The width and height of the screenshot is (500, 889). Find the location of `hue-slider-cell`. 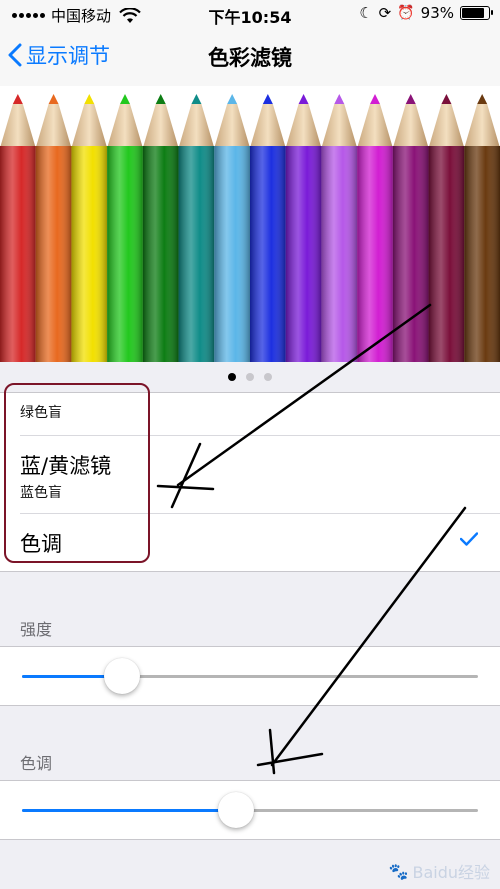

hue-slider-cell is located at coordinates (250, 810).